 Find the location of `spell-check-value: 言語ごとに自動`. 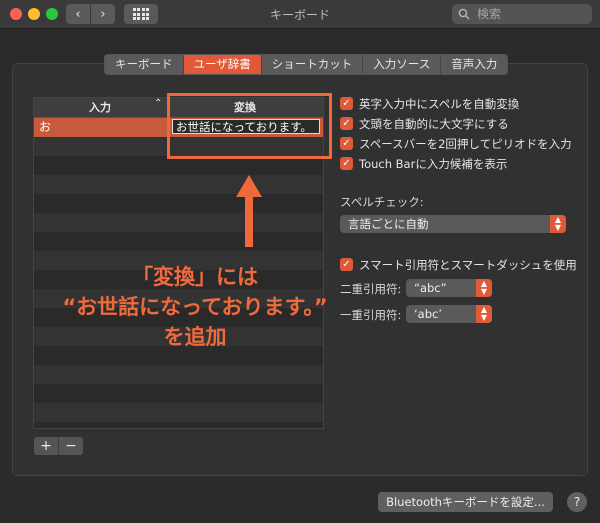

spell-check-value: 言語ごとに自動 is located at coordinates (388, 224).